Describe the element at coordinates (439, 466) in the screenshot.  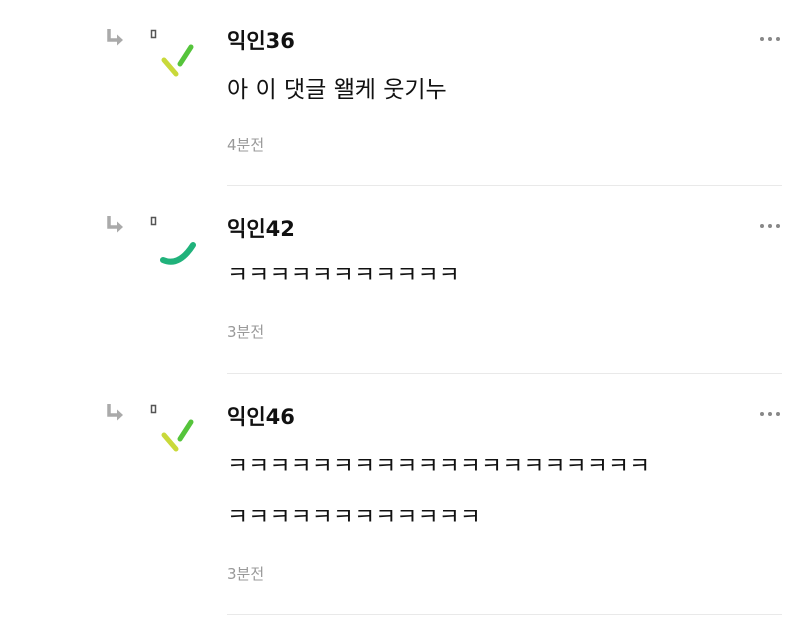
I see `comment-text: ㅋㅋㅋㅋㅋㅋㅋㅋㅋㅋㅋㅋㅋㅋㅋㅋㅋㅋㅋㅋ` at that location.